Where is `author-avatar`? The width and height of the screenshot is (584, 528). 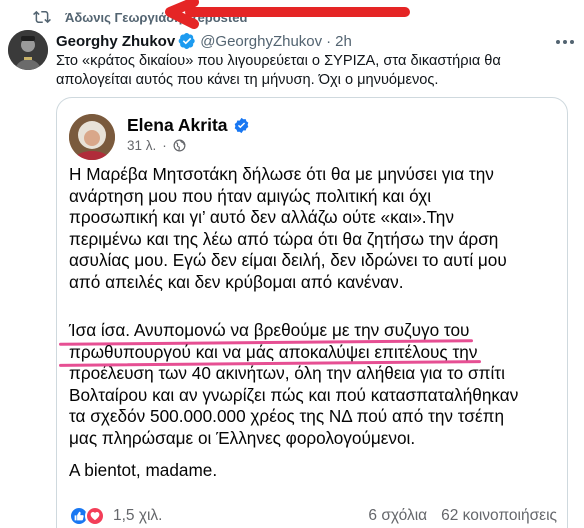
author-avatar is located at coordinates (28, 50).